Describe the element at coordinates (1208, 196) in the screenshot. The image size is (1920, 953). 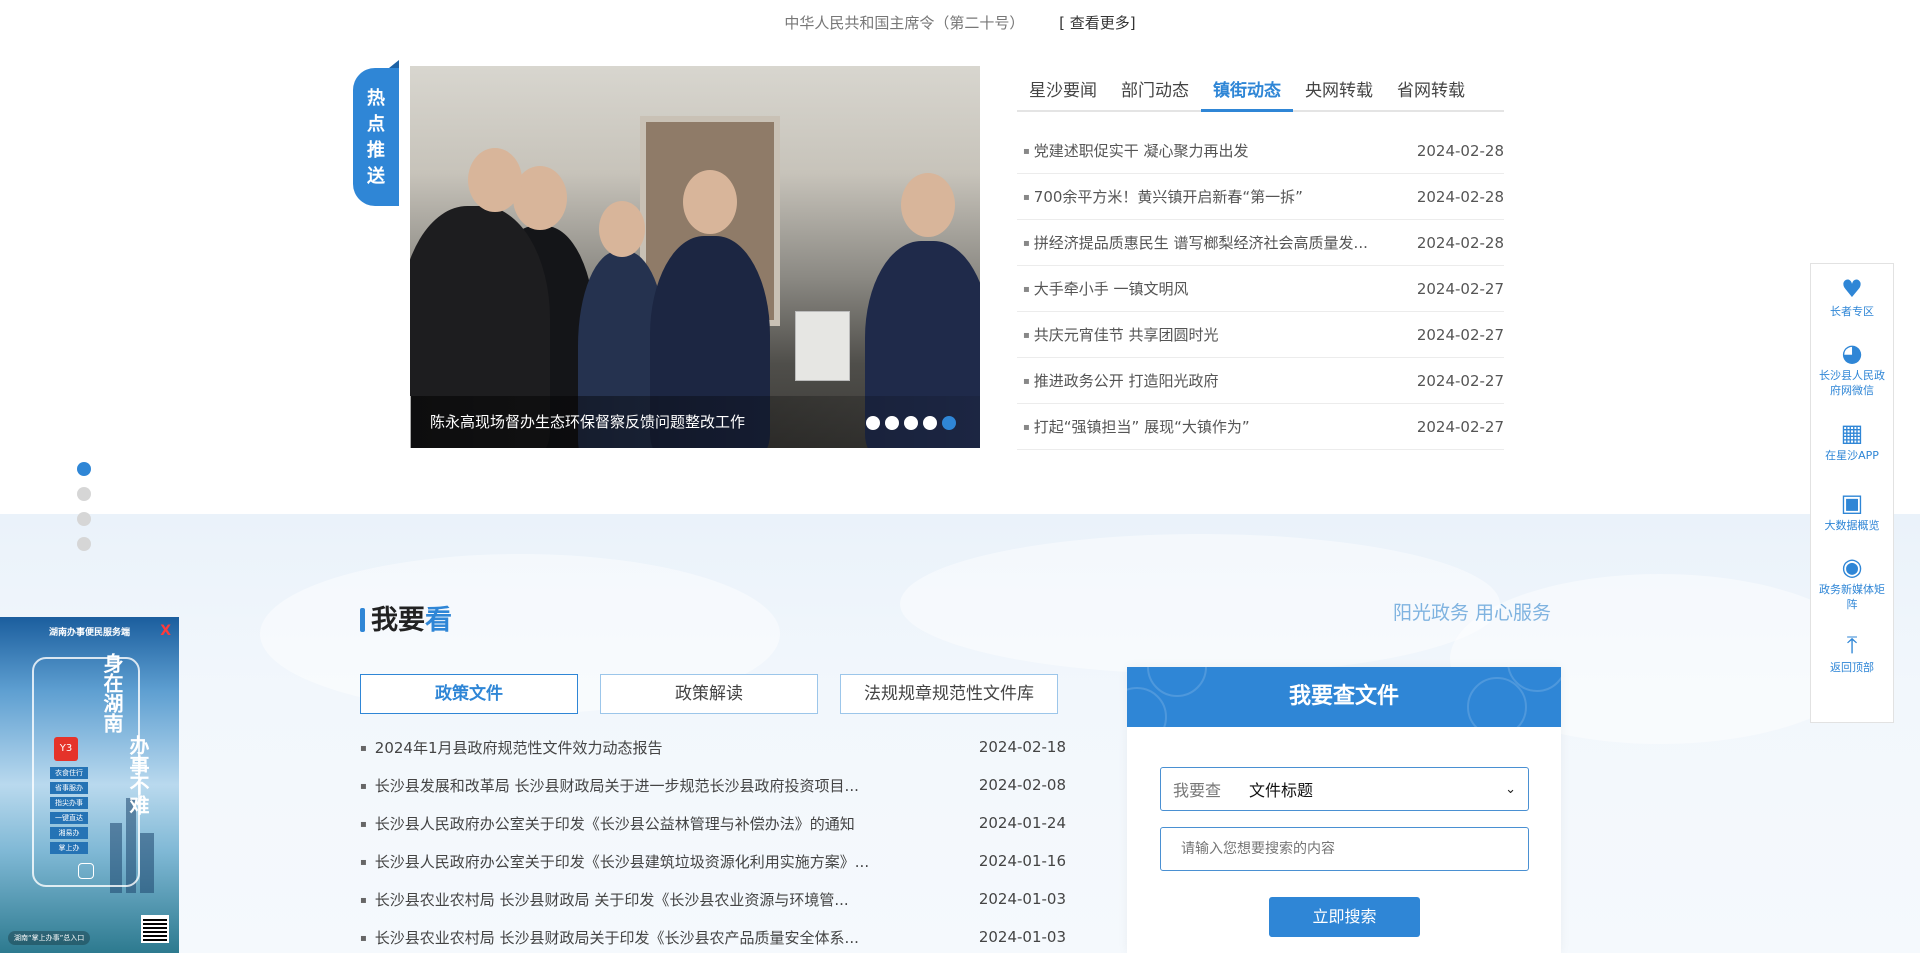
I see `news-title: 700余平方米！黄兴镇开启新春“第一拆”` at that location.